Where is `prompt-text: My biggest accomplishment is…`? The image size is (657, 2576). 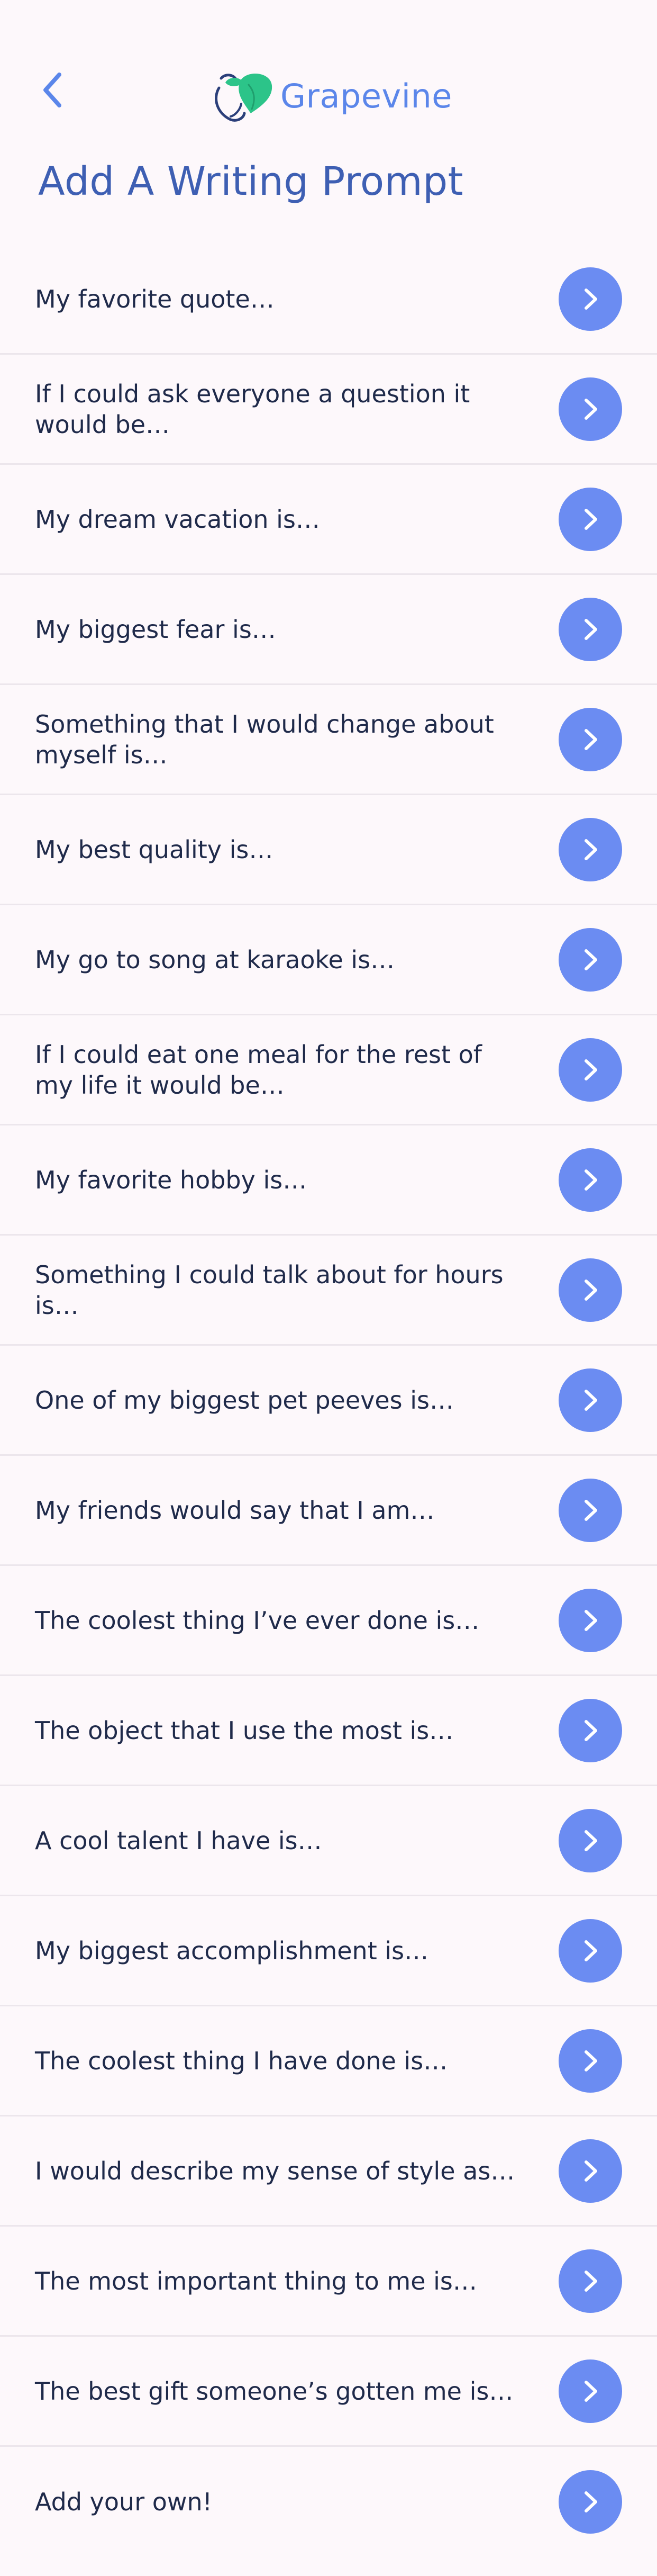 prompt-text: My biggest accomplishment is… is located at coordinates (232, 1951).